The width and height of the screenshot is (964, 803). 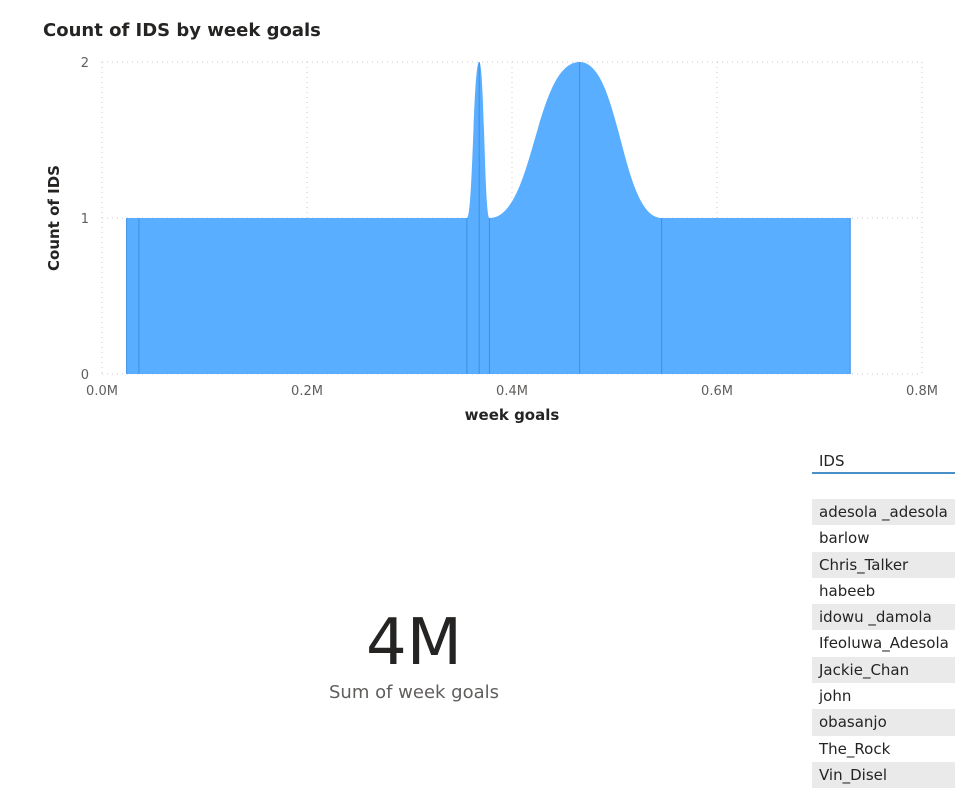 I want to click on slicer-item: Vin_Disel, so click(x=883, y=775).